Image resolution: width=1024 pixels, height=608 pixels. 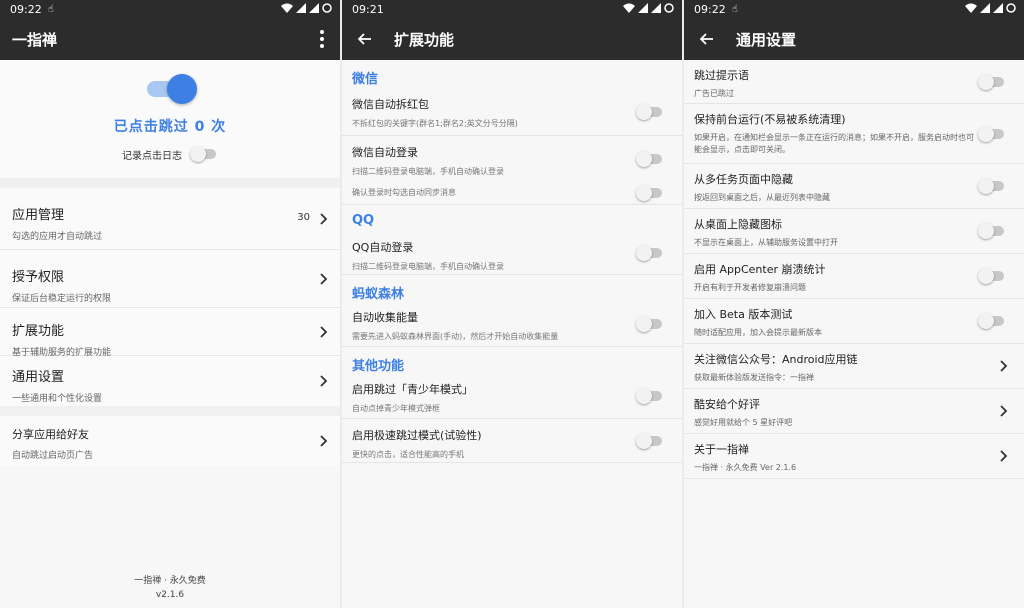 What do you see at coordinates (512, 441) in the screenshot?
I see `setting-row-fast-skip: 启用极速跳过模式(试验性) 更快的点击，适合性能高的手机` at bounding box center [512, 441].